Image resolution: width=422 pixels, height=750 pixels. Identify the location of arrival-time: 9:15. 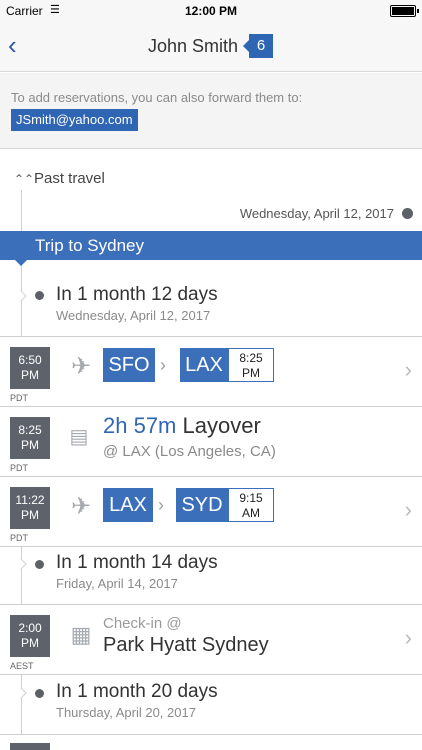
(251, 498).